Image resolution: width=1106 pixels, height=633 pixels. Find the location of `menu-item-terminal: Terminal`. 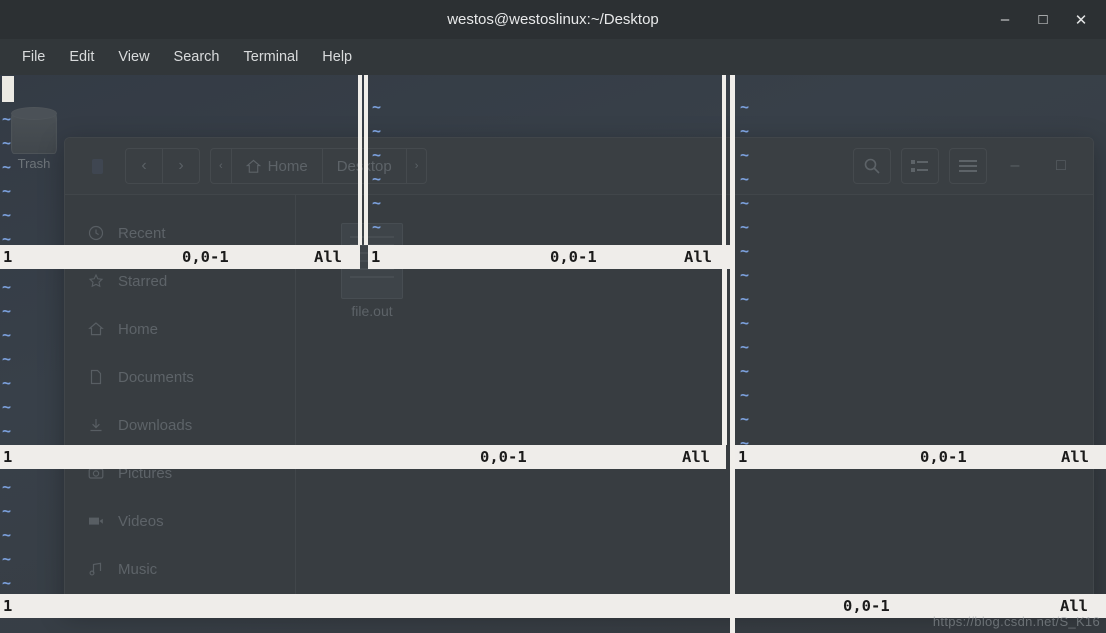

menu-item-terminal: Terminal is located at coordinates (271, 57).